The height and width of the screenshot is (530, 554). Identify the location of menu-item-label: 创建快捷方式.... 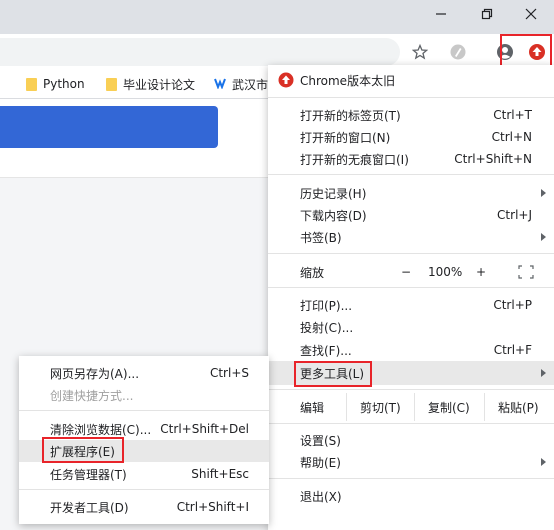
(92, 395).